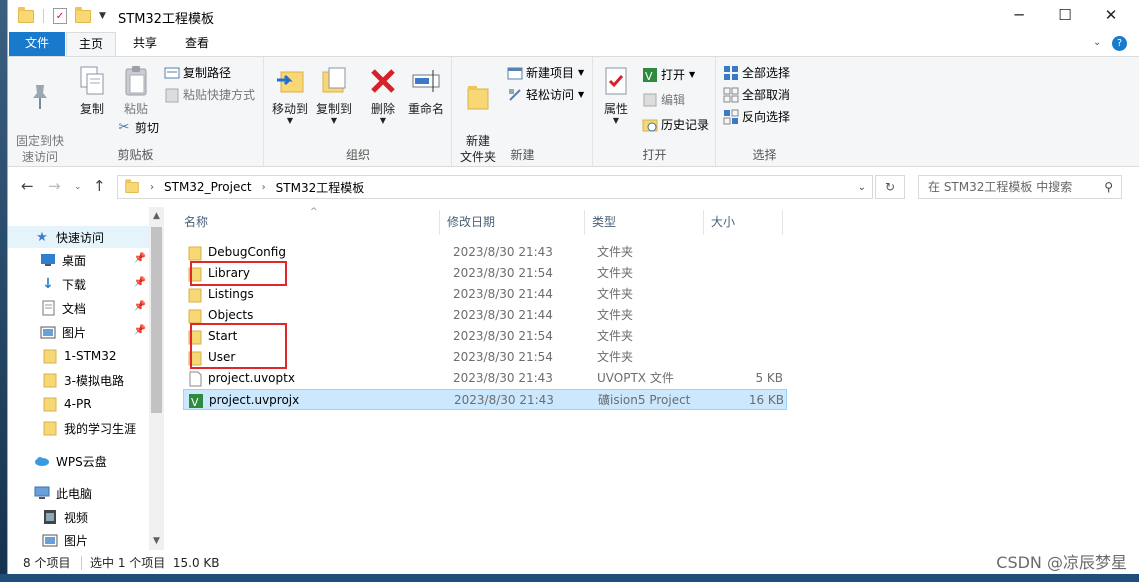 Image resolution: width=1139 pixels, height=582 pixels. I want to click on minimize-button: ─, so click(1019, 15).